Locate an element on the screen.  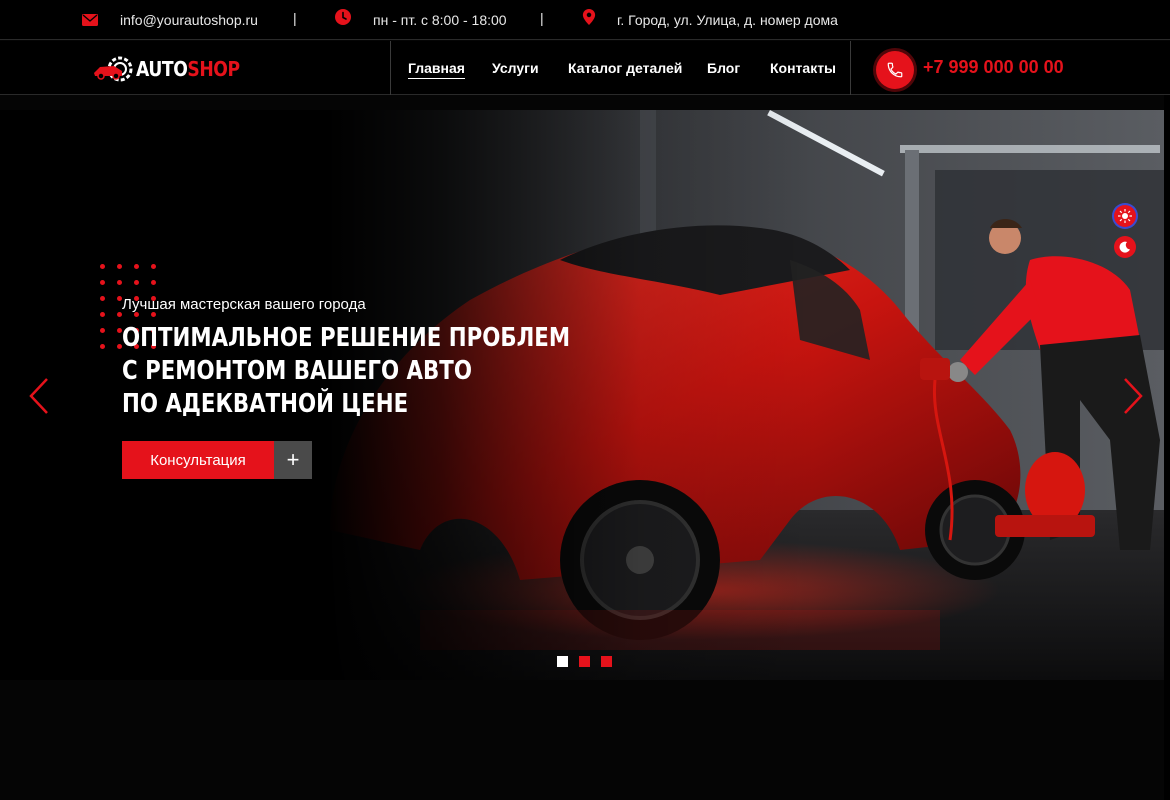
light-theme-toggle is located at coordinates (1125, 216).